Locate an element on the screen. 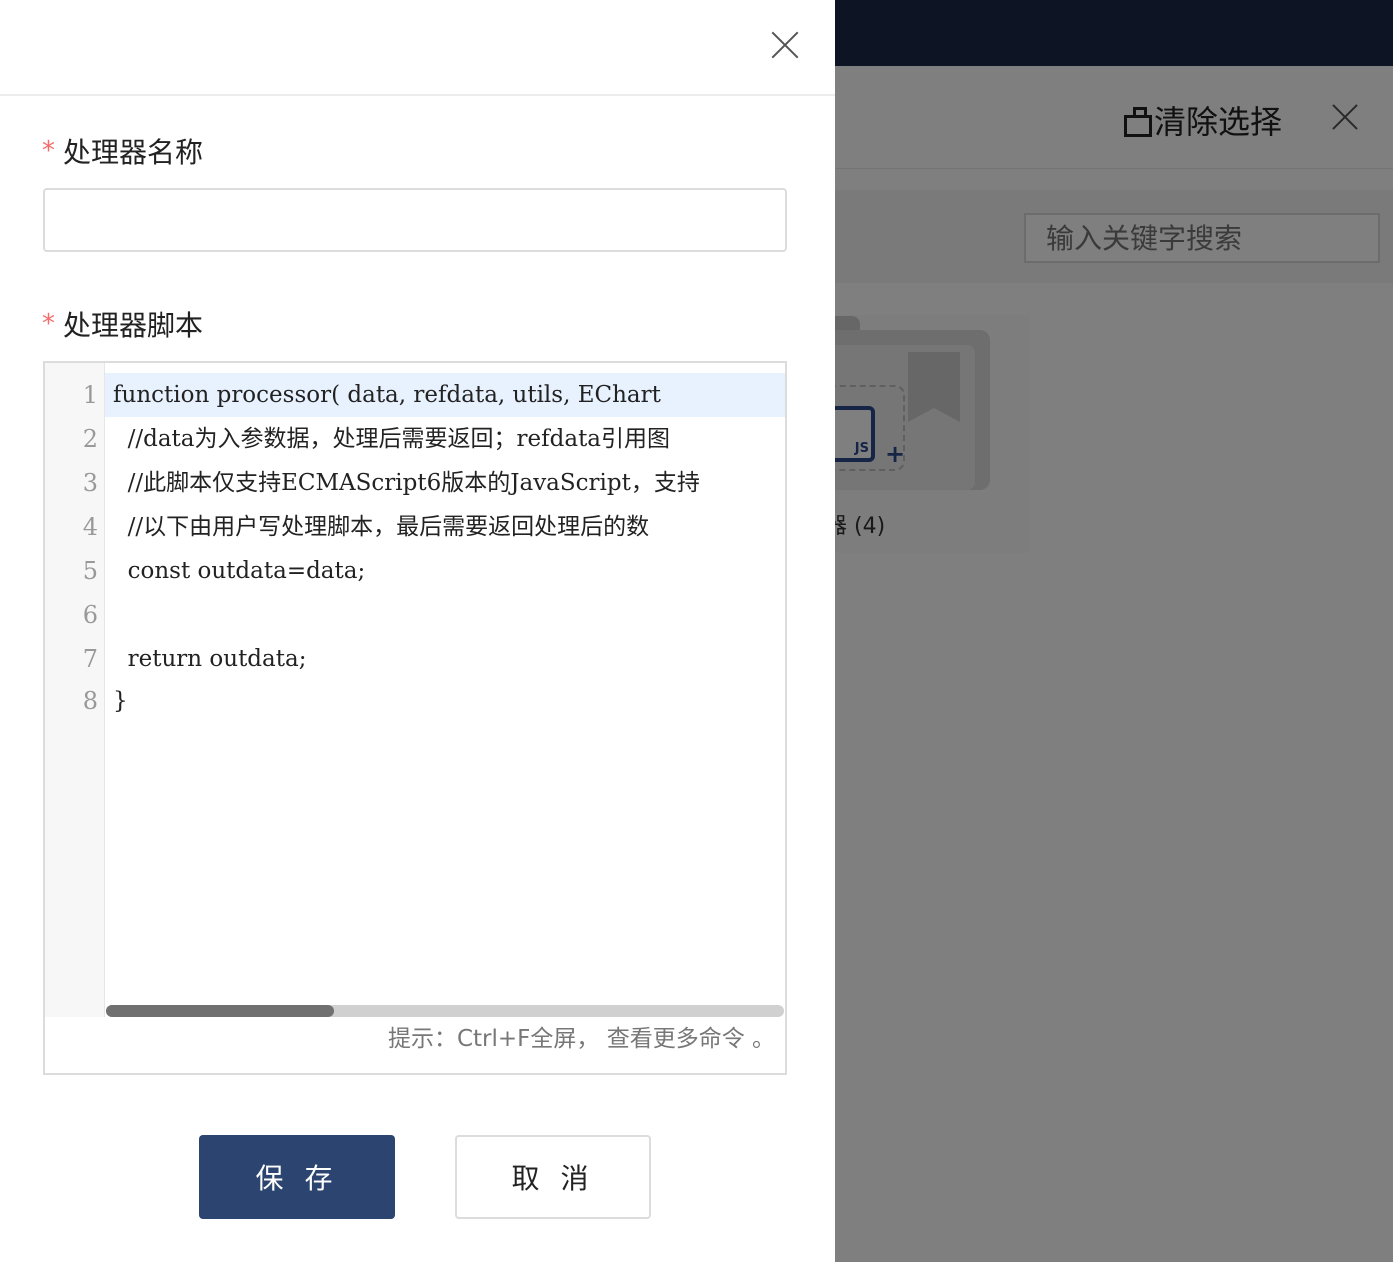 This screenshot has height=1262, width=1393. line-number: 8 is located at coordinates (90, 701).